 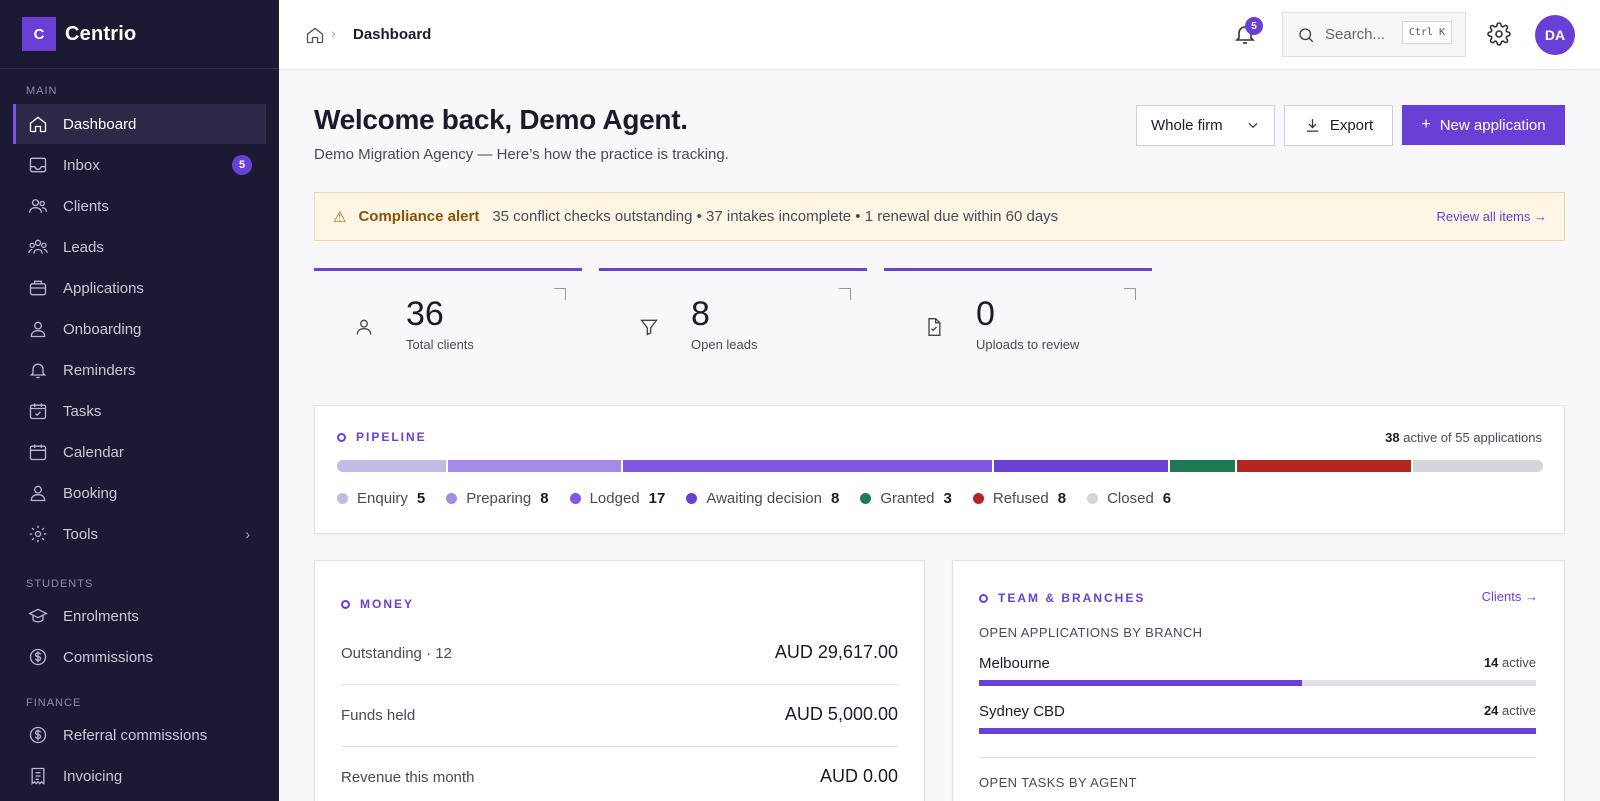 I want to click on branch-row-melbourne: Melbourne 14 active, so click(x=1257, y=670).